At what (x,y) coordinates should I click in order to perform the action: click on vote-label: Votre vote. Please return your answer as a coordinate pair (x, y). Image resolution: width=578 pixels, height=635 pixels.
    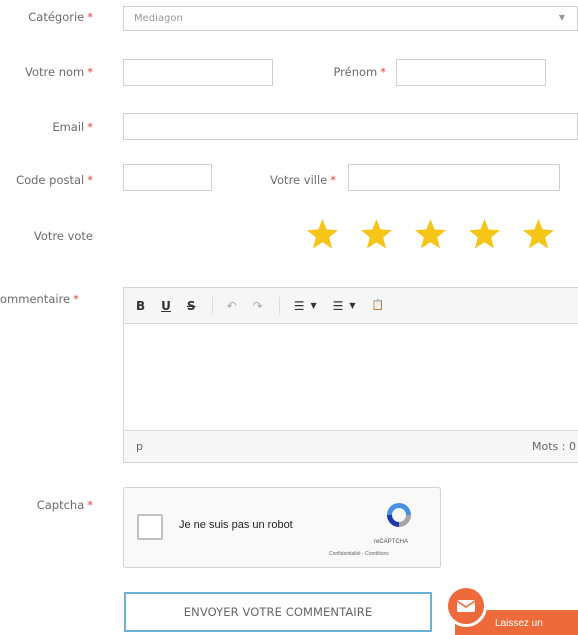
    Looking at the image, I should click on (49, 236).